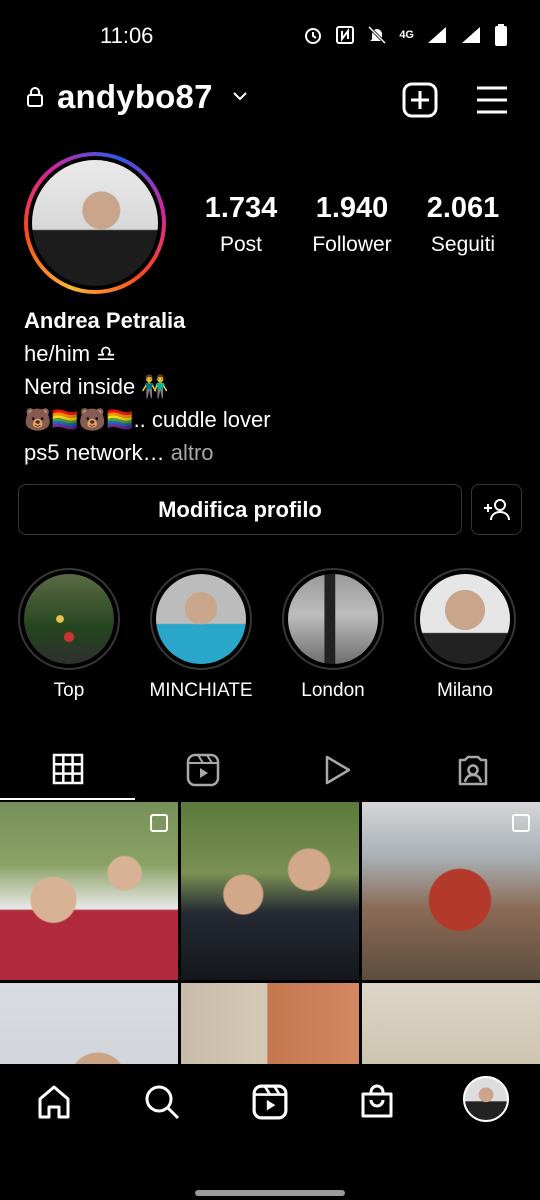 The width and height of the screenshot is (540, 1200). I want to click on stat-posts: 1.734 Post, so click(241, 224).